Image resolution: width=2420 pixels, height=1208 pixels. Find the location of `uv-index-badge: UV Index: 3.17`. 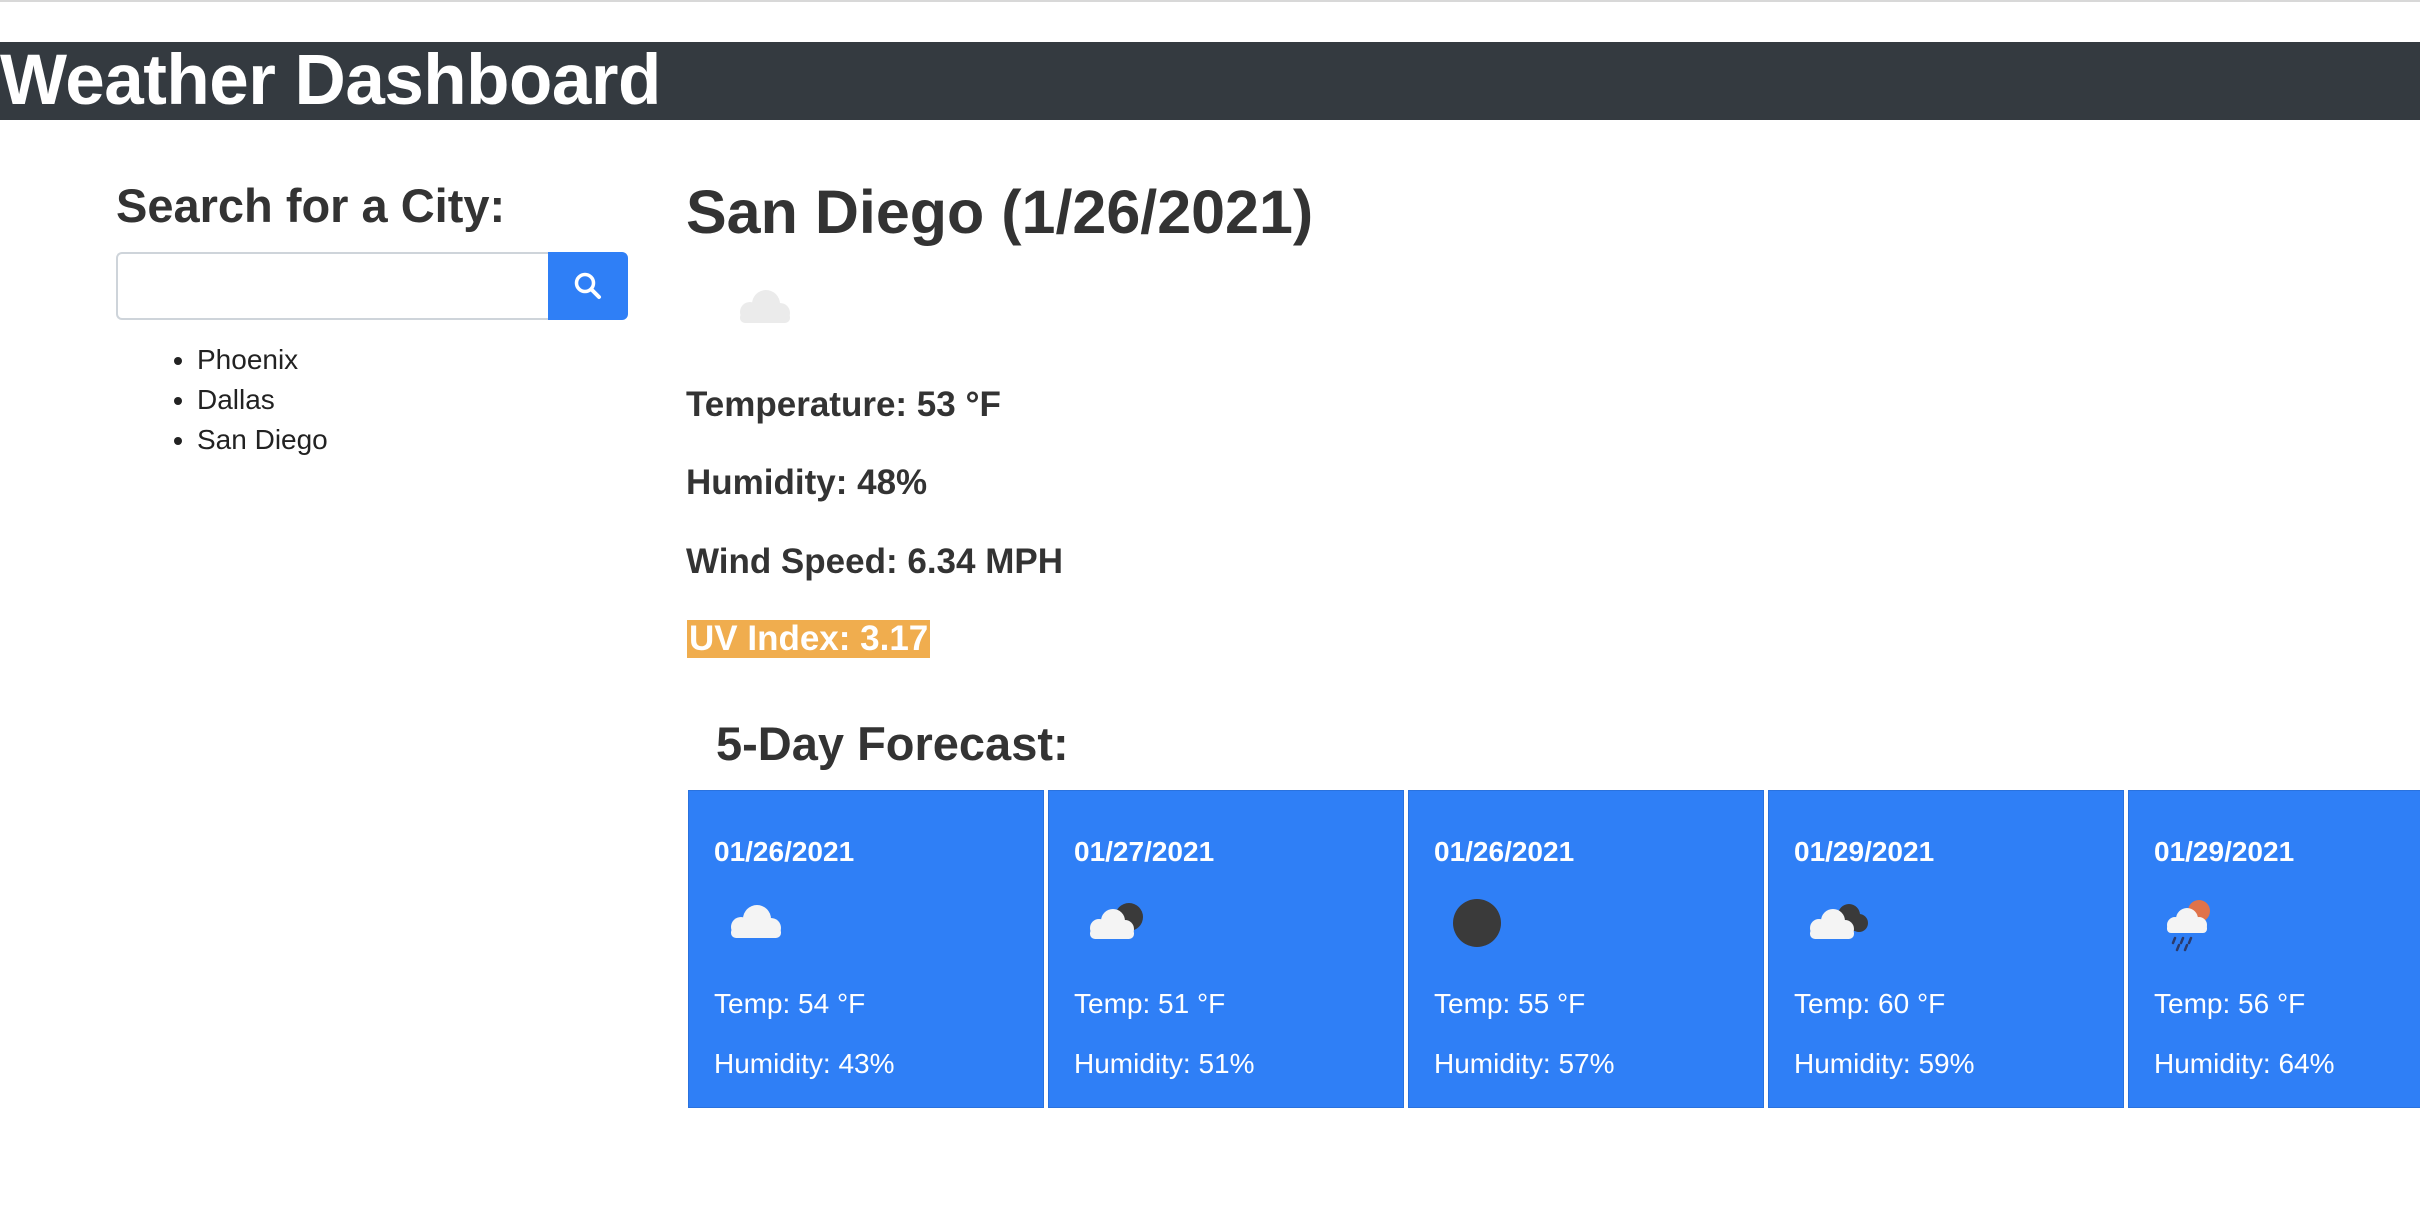

uv-index-badge: UV Index: 3.17 is located at coordinates (809, 638).